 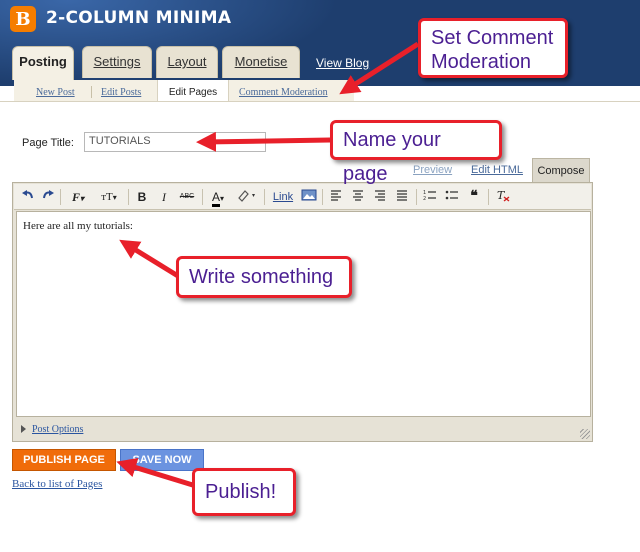 I want to click on tab-settings: Settings, so click(x=117, y=62).